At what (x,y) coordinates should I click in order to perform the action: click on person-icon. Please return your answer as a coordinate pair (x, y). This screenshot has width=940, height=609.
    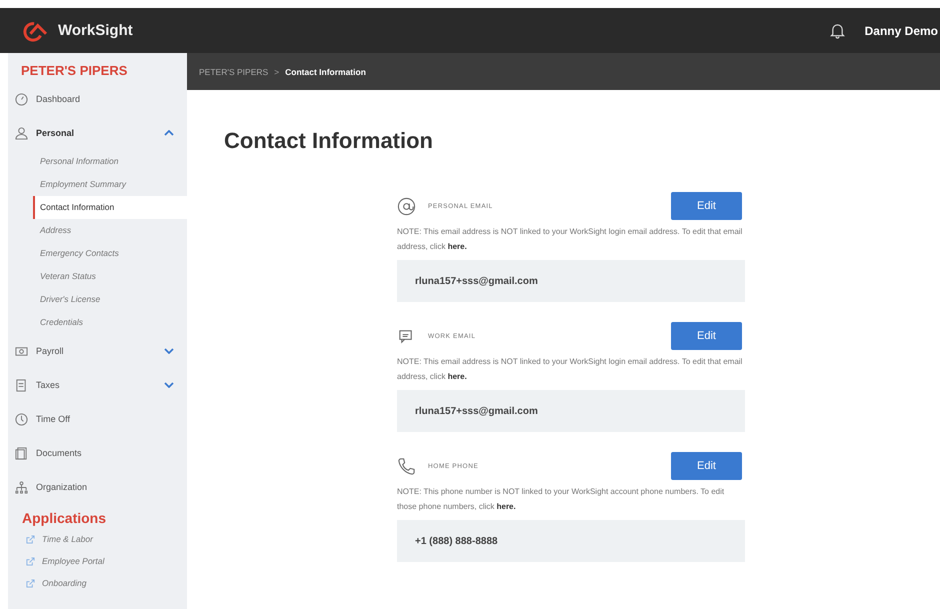
    Looking at the image, I should click on (21, 133).